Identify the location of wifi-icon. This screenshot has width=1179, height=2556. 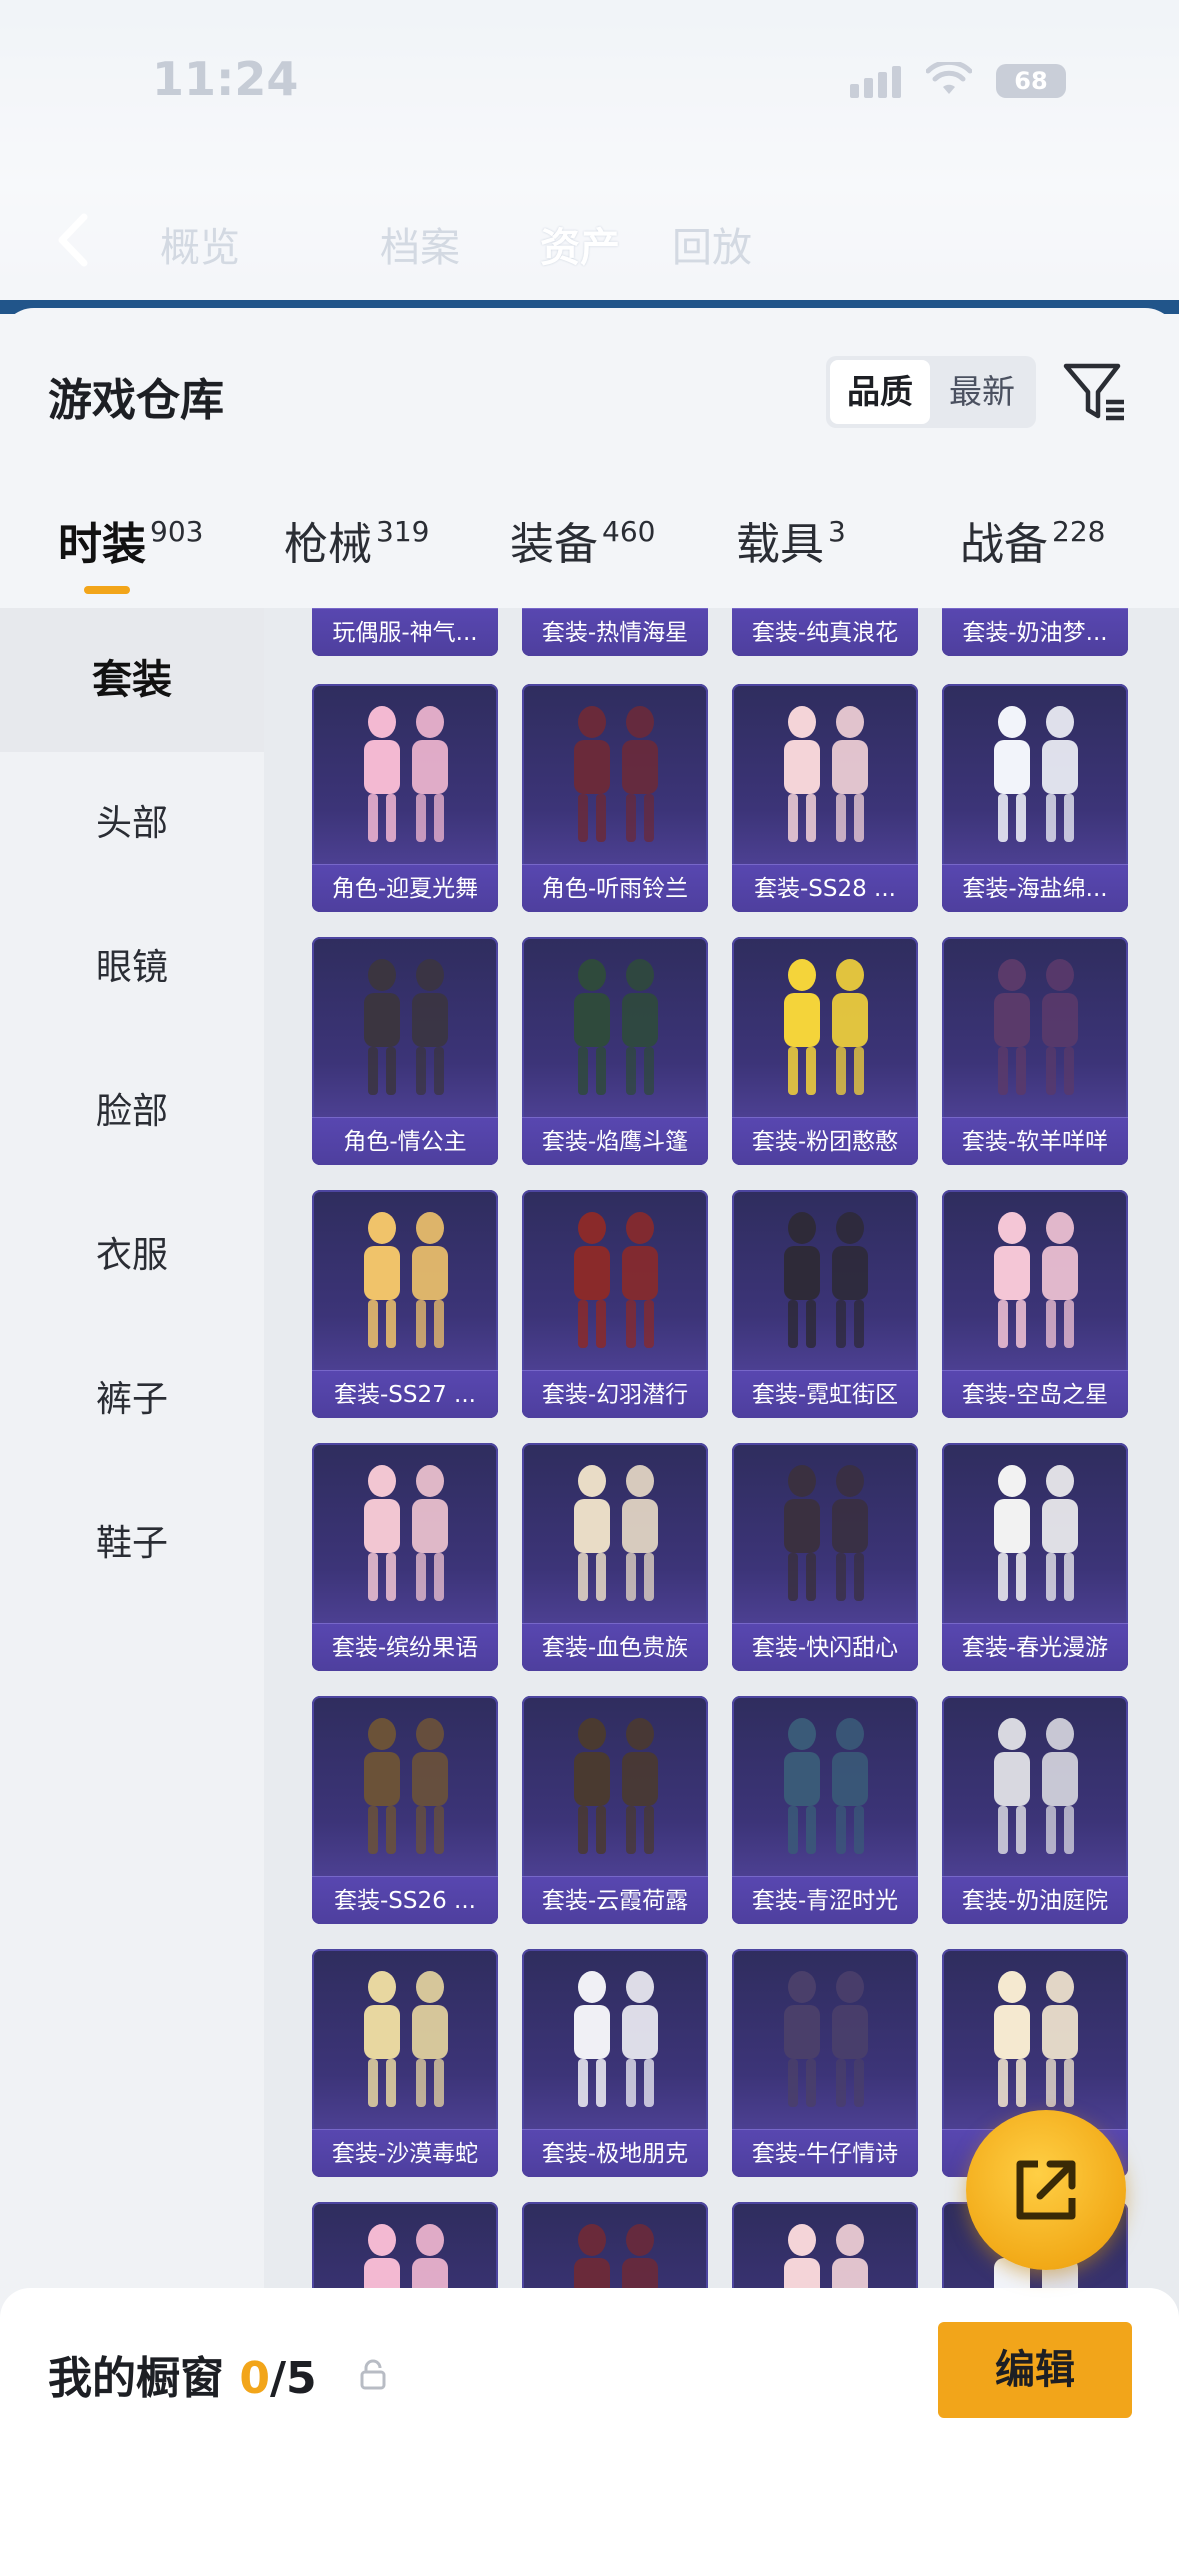
(949, 78).